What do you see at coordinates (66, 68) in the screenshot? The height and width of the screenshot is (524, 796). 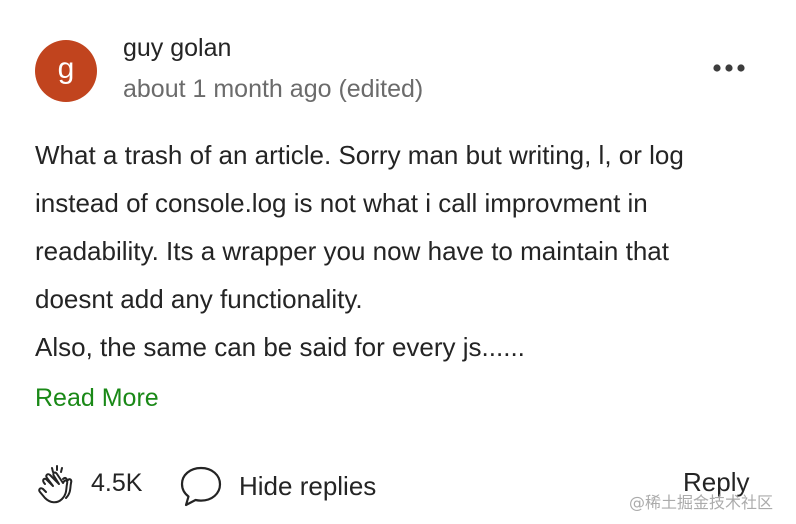 I see `avatar-initial: g` at bounding box center [66, 68].